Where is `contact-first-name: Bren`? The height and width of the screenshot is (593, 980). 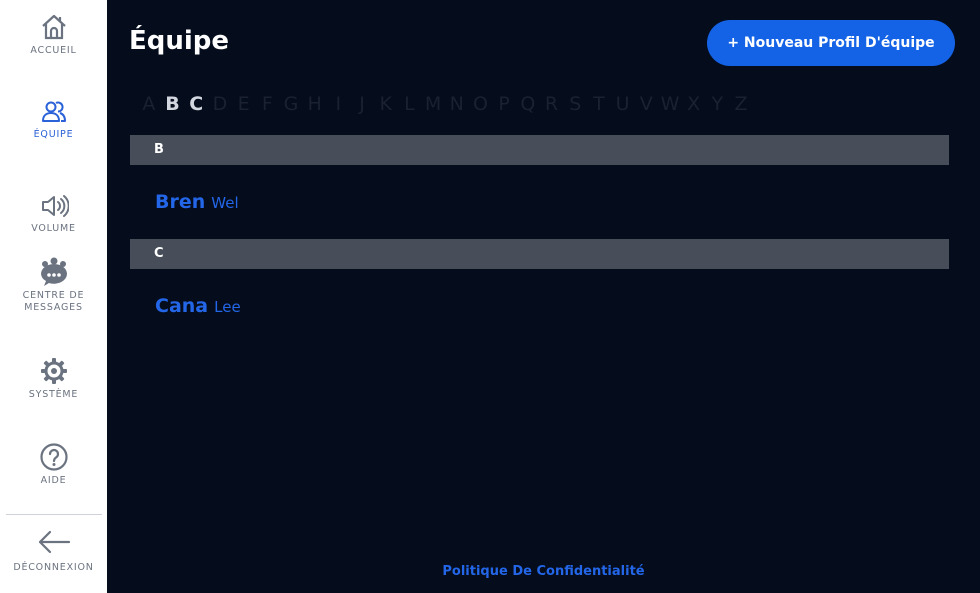
contact-first-name: Bren is located at coordinates (180, 202).